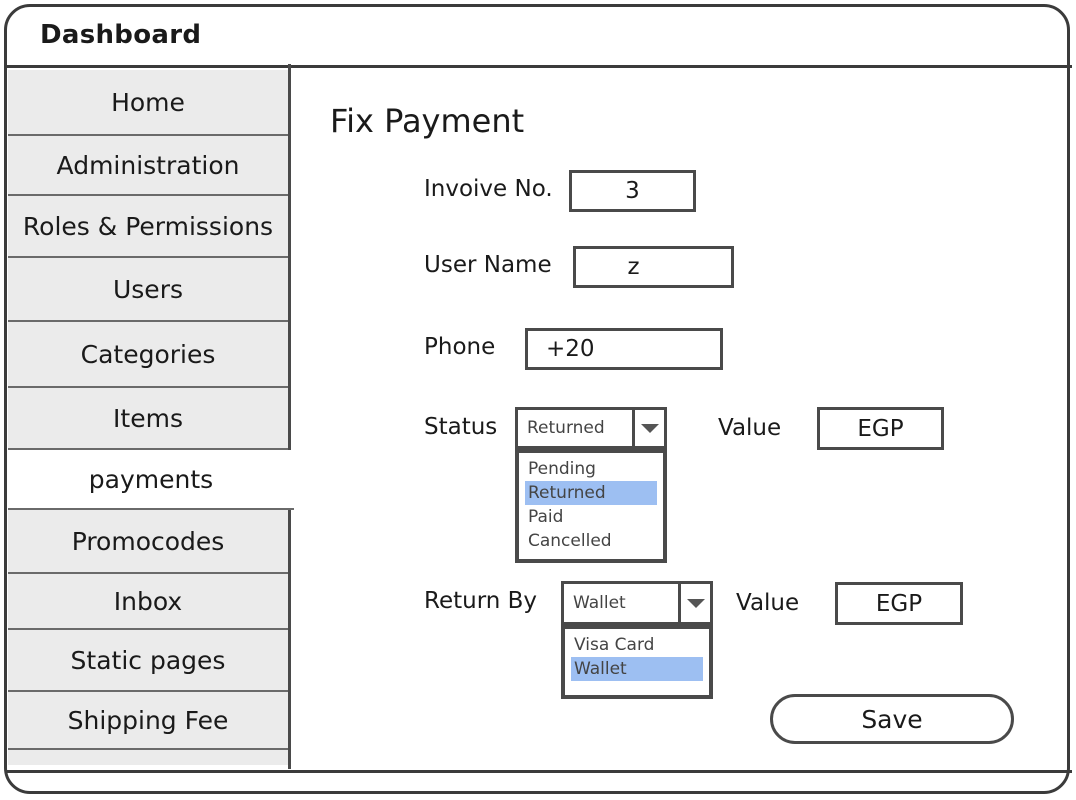  Describe the element at coordinates (121, 35) in the screenshot. I see `app-title: Dashboard` at that location.